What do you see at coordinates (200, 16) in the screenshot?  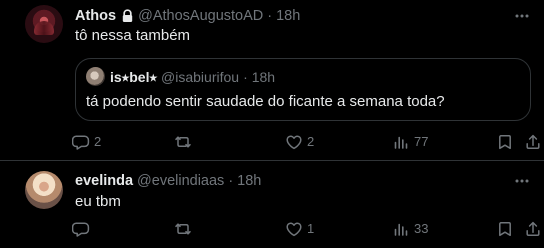 I see `author-handle: @AthosAugustoAD` at bounding box center [200, 16].